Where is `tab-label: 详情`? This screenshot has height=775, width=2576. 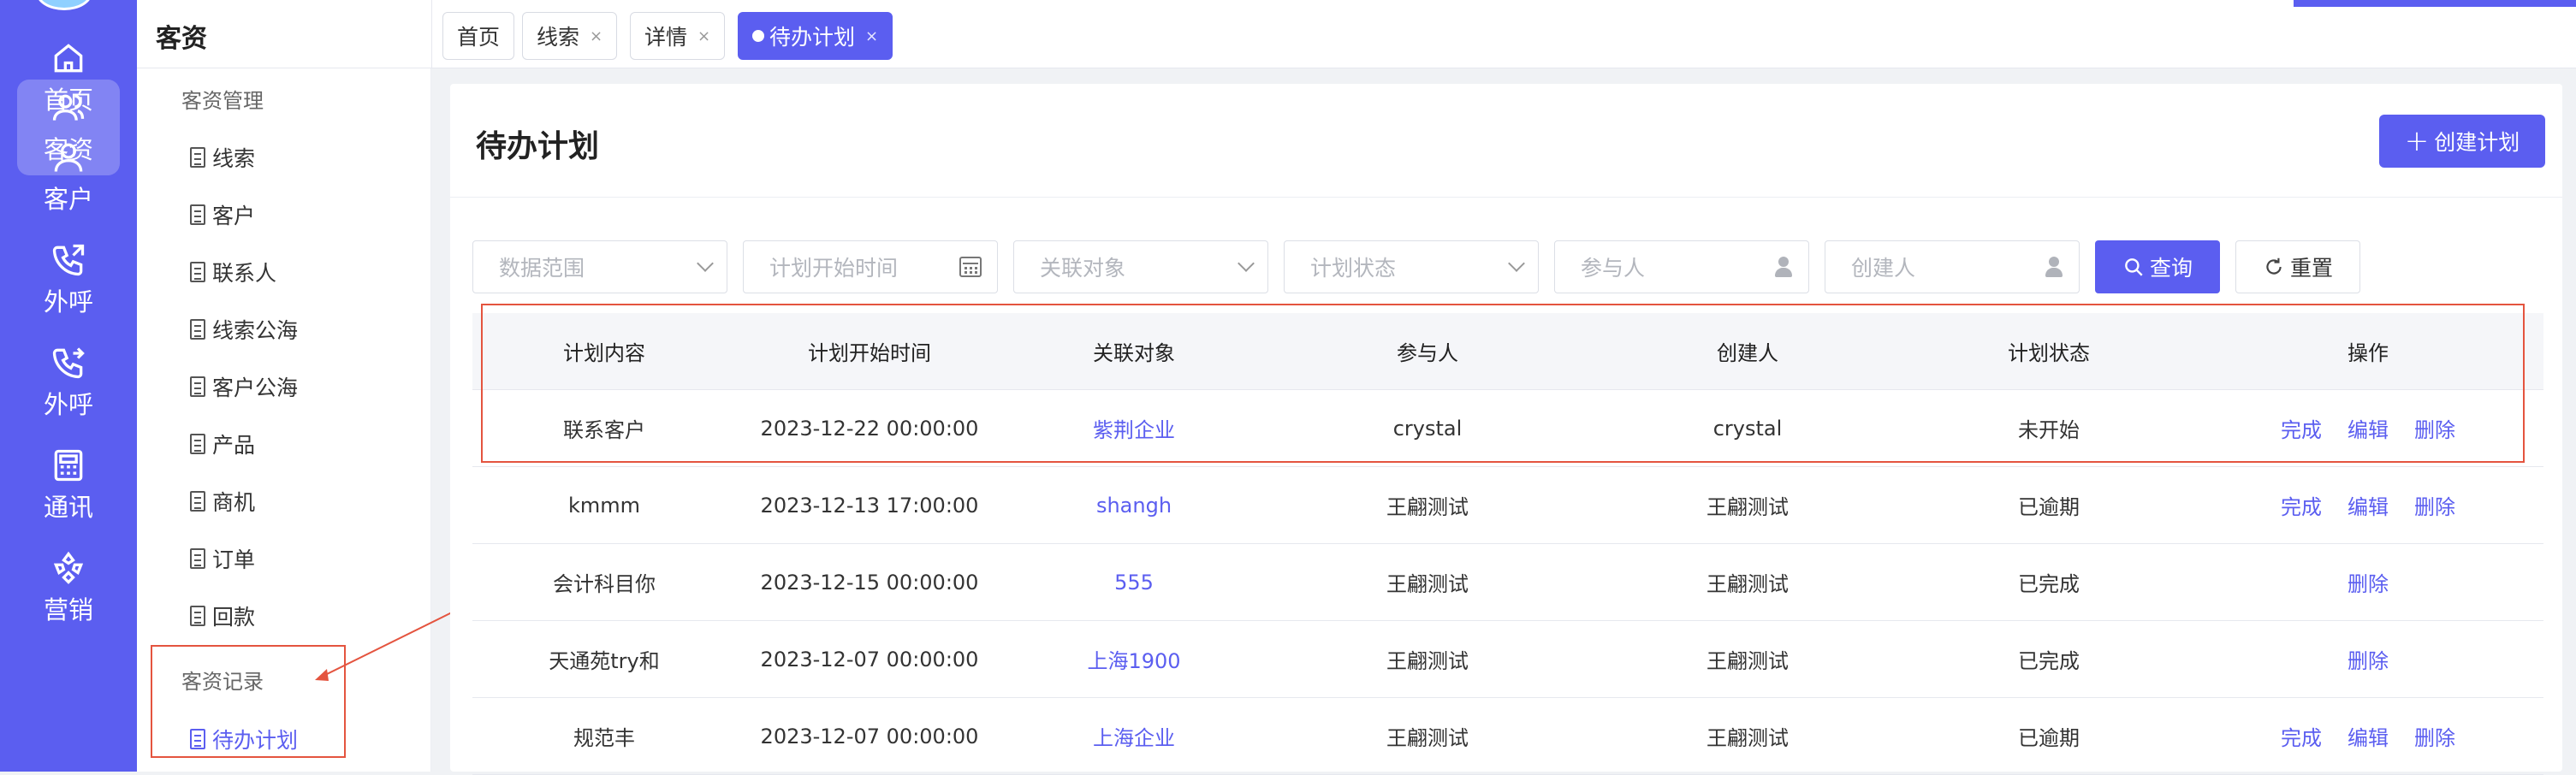
tab-label: 详情 is located at coordinates (666, 37).